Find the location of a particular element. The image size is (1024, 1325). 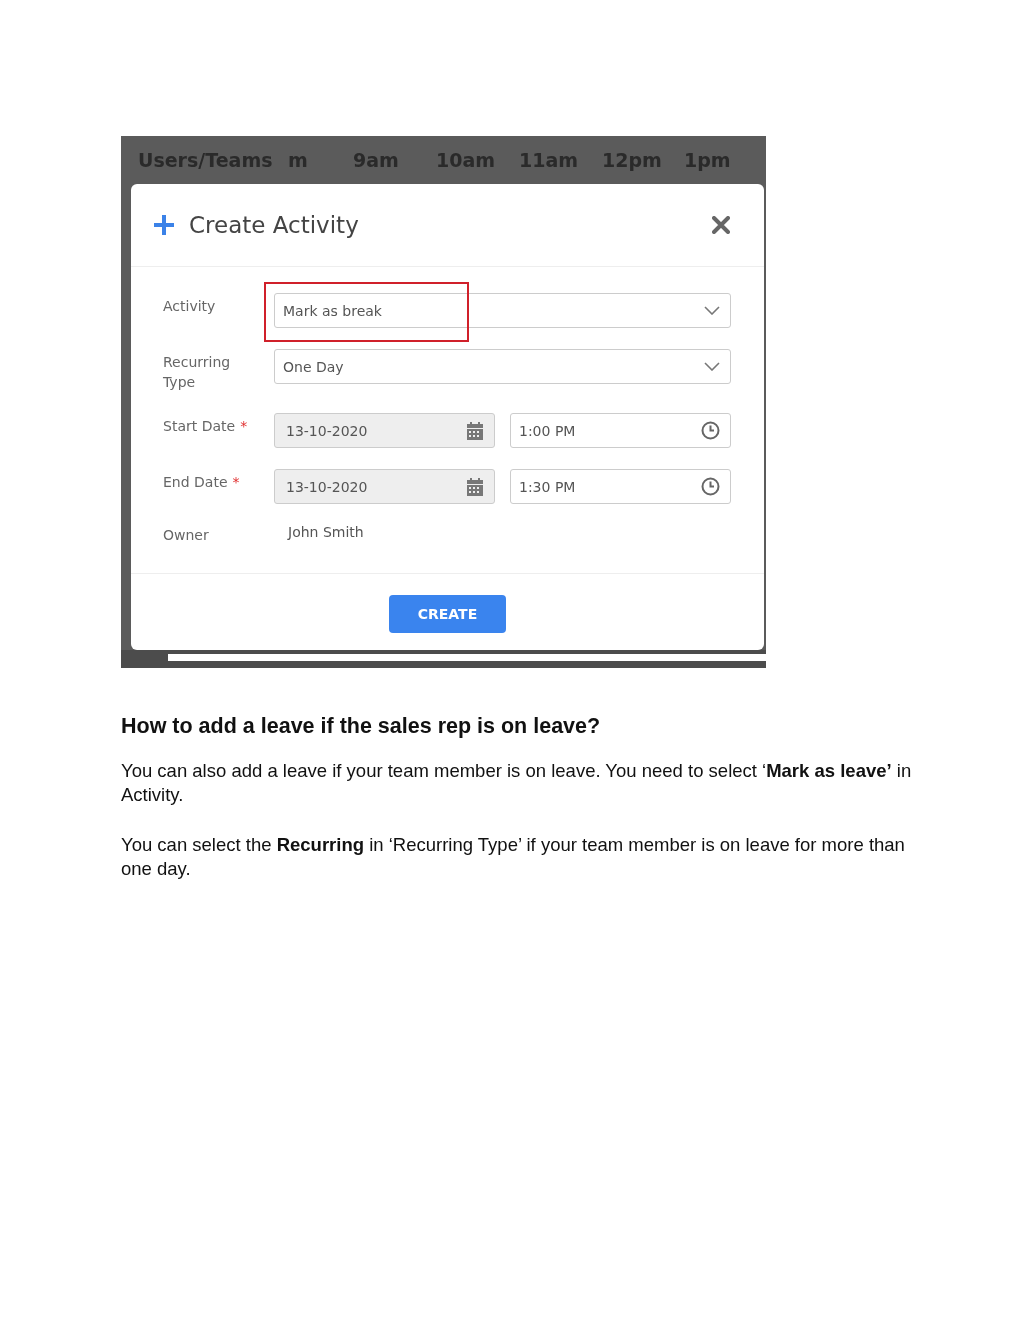

time-field: 1:00 PM is located at coordinates (620, 430).